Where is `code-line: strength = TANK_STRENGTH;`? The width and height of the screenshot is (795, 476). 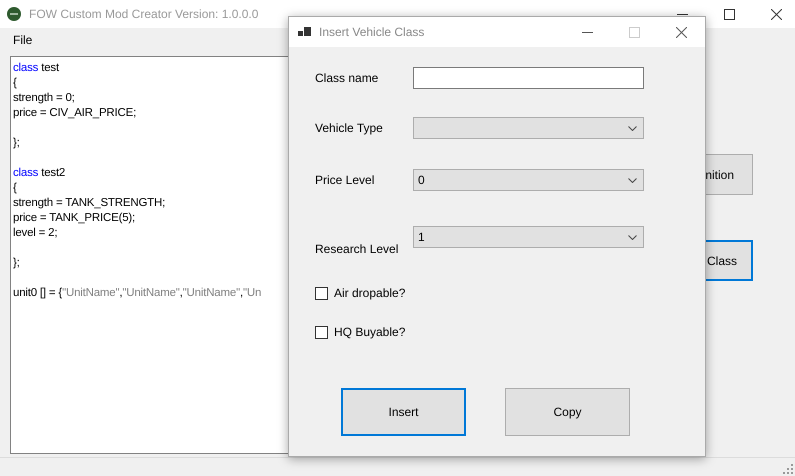 code-line: strength = TANK_STRENGTH; is located at coordinates (89, 203).